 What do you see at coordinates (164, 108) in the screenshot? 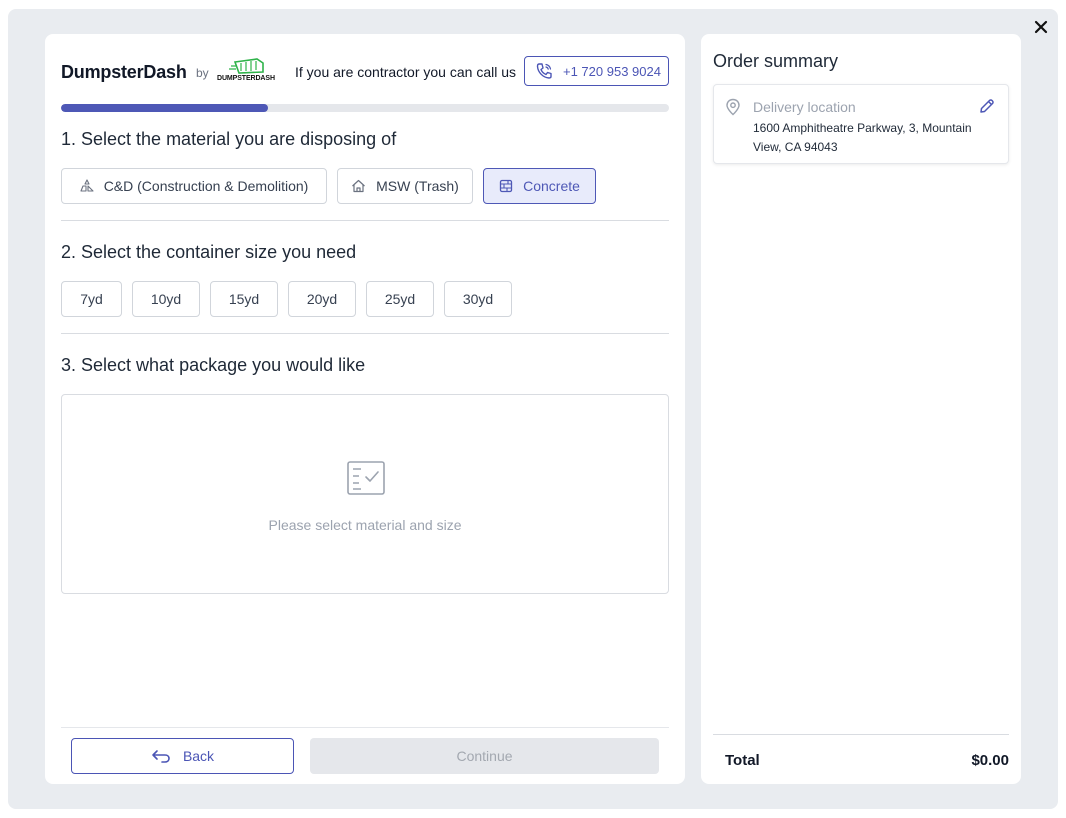
I see `progress-fill` at bounding box center [164, 108].